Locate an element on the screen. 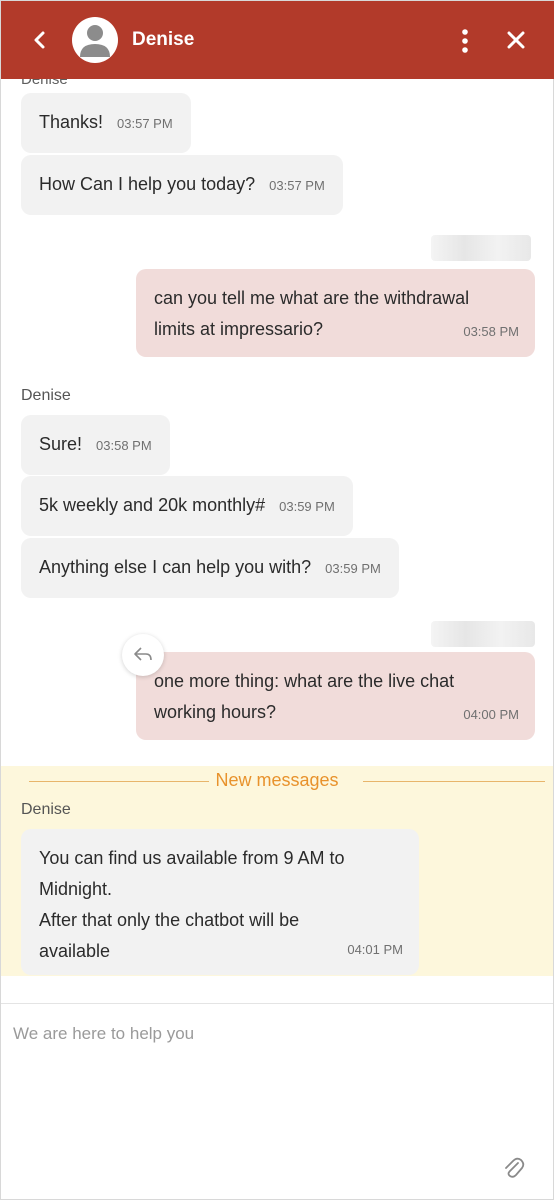 The width and height of the screenshot is (554, 1200). chat-header: Denise is located at coordinates (277, 40).